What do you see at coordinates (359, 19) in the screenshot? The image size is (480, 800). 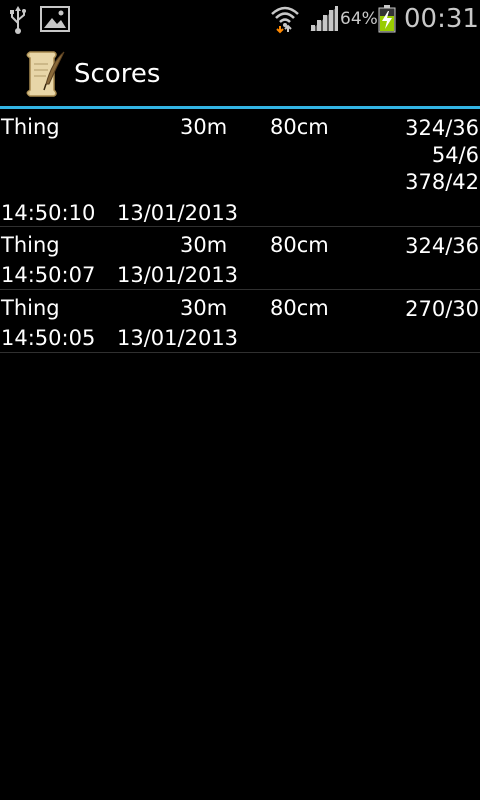 I see `battery-percent: 64%` at bounding box center [359, 19].